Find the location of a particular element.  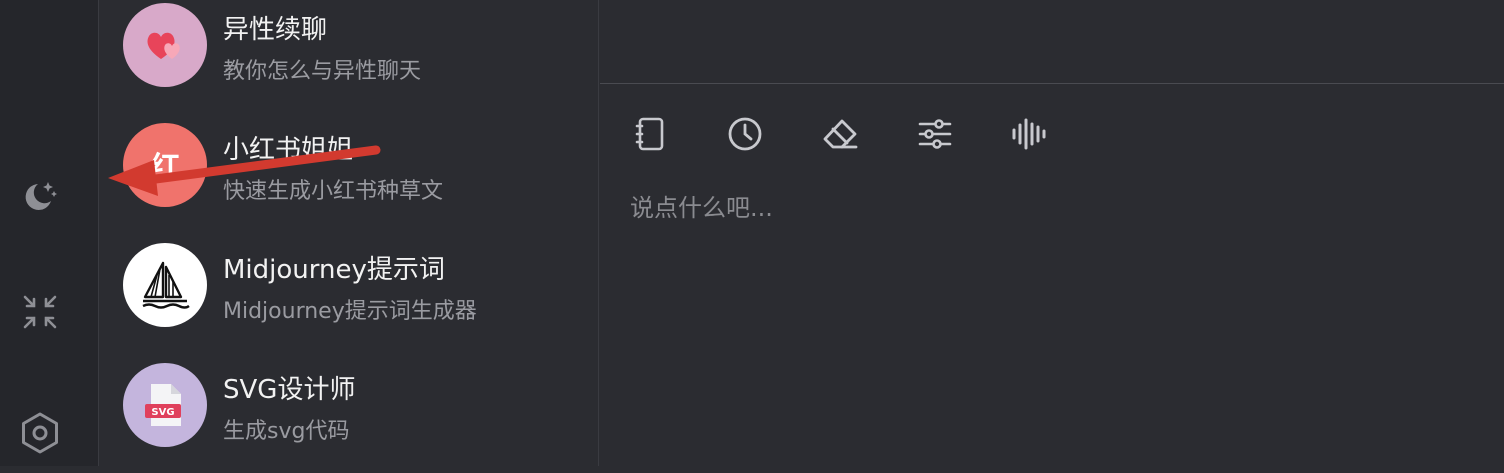

assistant-subtitle: 教你怎么与异性聊天 is located at coordinates (322, 71).